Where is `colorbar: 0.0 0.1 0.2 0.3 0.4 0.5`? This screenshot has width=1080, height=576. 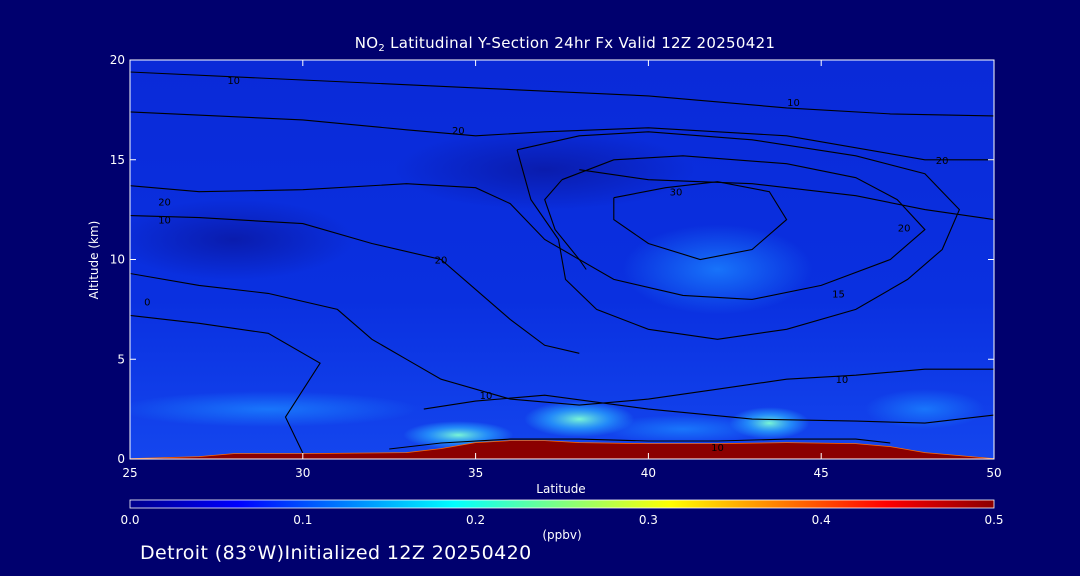 colorbar: 0.0 0.1 0.2 0.3 0.4 0.5 is located at coordinates (562, 513).